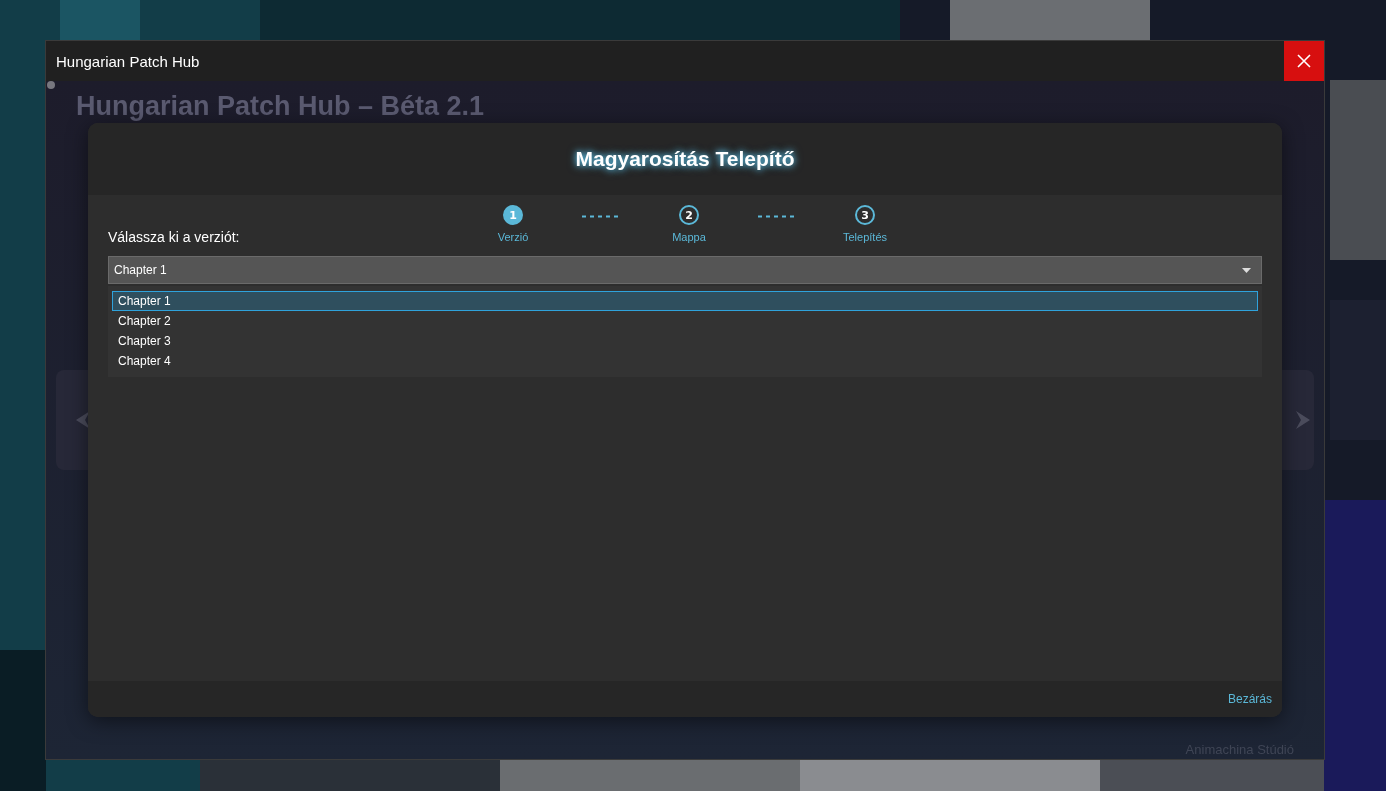 The image size is (1386, 791). Describe the element at coordinates (685, 341) in the screenshot. I see `dropdown-option: Chapter 3` at that location.